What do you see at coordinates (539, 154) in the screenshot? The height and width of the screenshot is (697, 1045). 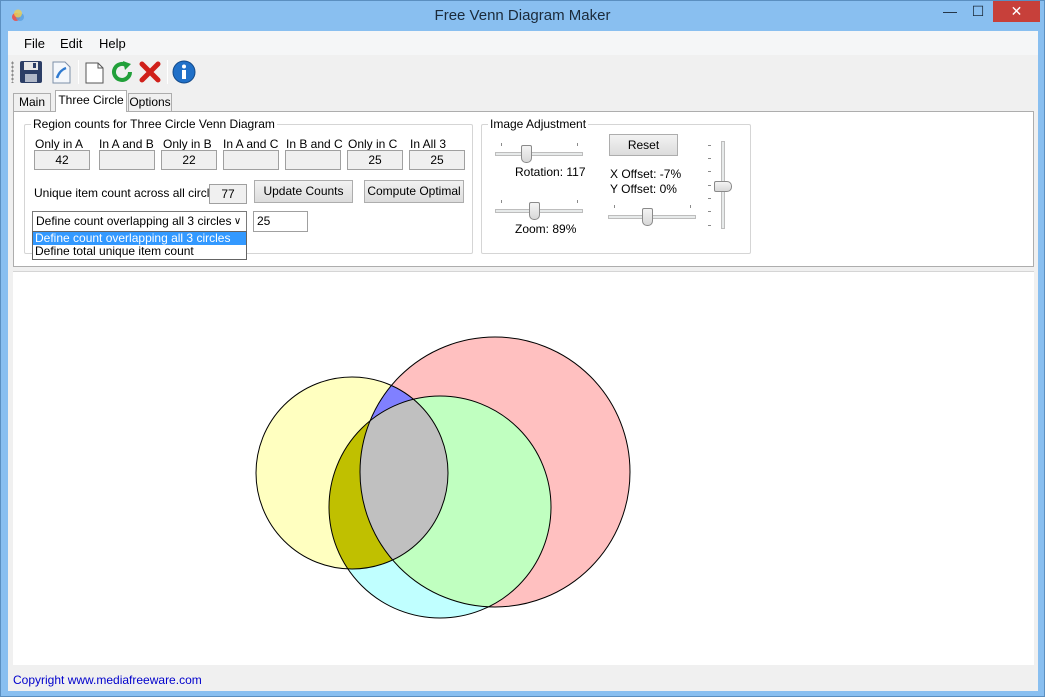 I see `rotation-slider-track` at bounding box center [539, 154].